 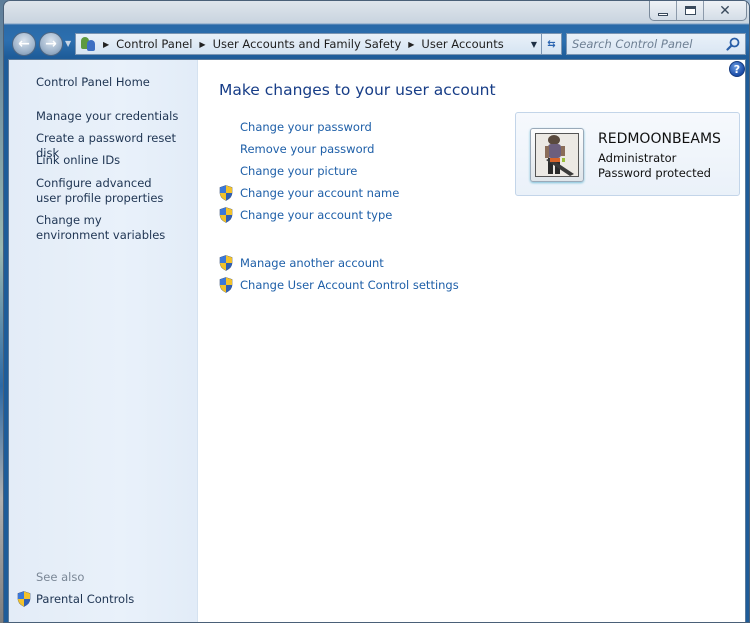 I want to click on maximize-icon, so click(x=690, y=10).